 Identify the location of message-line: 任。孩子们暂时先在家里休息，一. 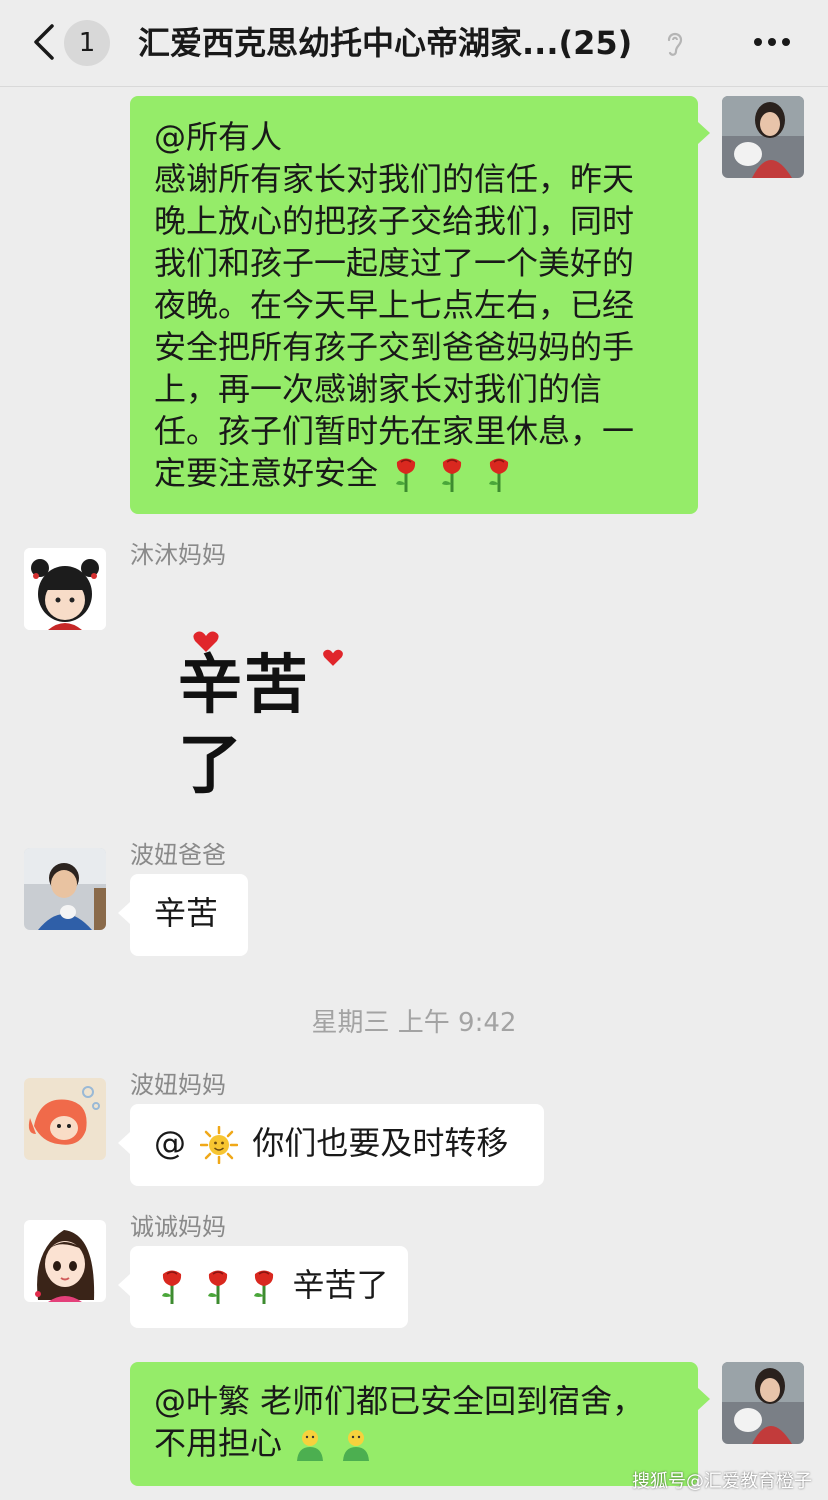
(394, 431).